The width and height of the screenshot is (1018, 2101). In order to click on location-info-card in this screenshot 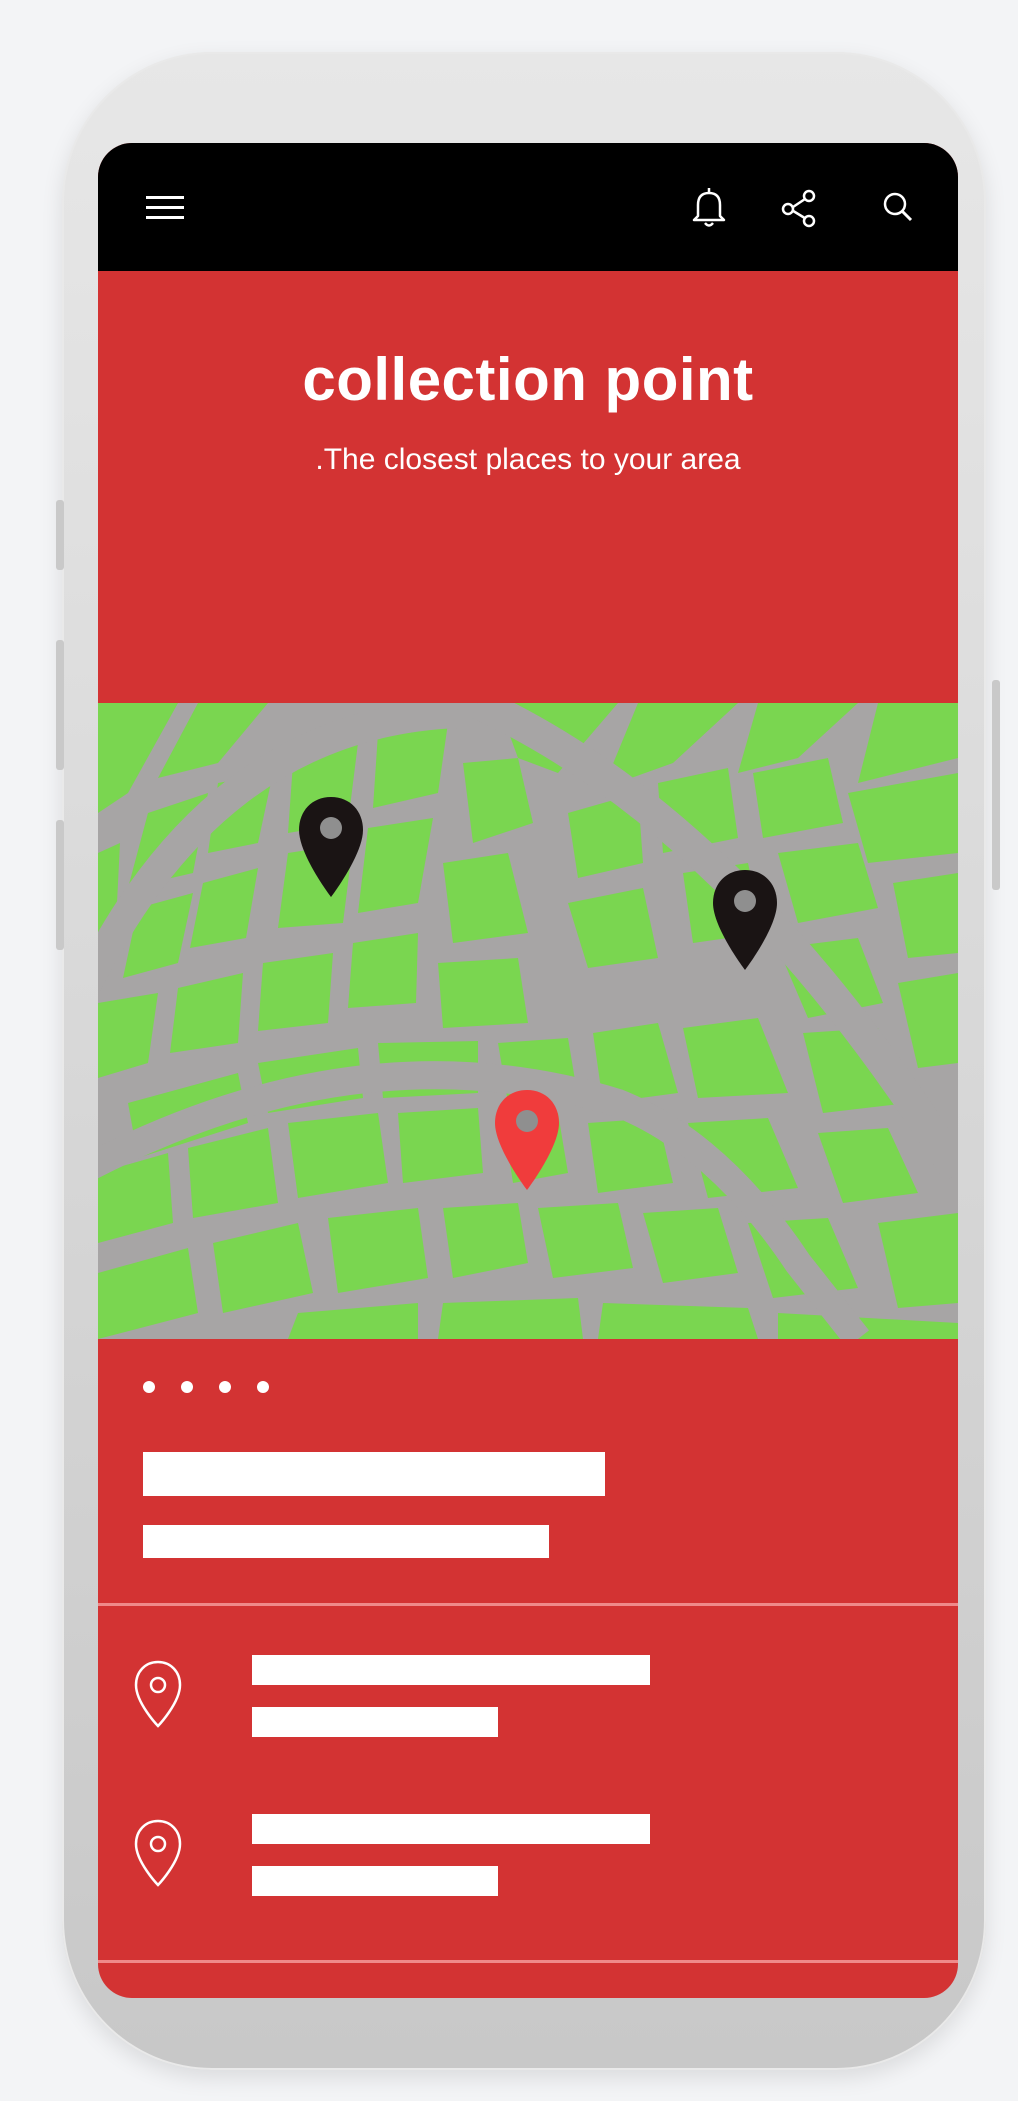, I will do `click(528, 1471)`.